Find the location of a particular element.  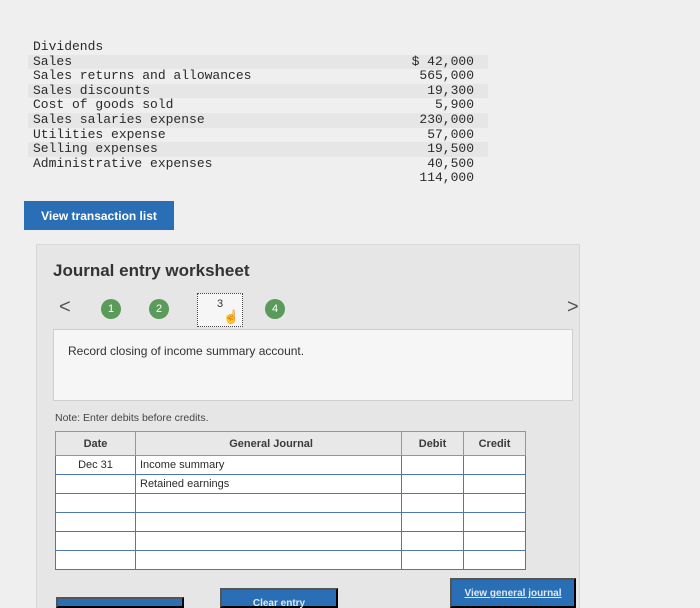

debit-column-header: Debit is located at coordinates (432, 443).